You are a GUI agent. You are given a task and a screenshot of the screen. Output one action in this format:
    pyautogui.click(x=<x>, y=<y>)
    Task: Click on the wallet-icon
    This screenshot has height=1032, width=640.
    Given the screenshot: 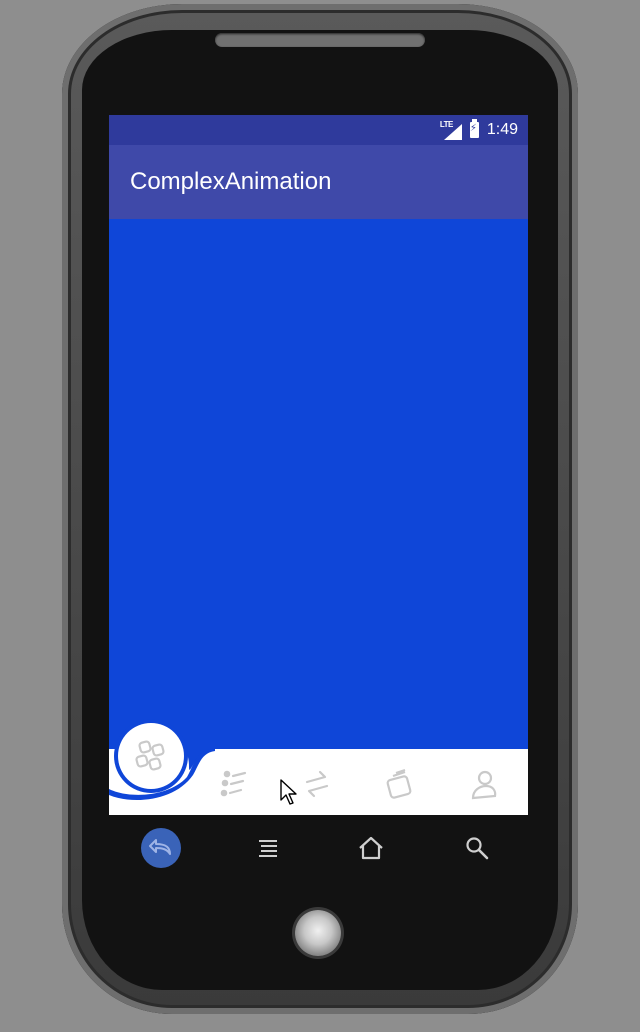 What is the action you would take?
    pyautogui.click(x=399, y=783)
    